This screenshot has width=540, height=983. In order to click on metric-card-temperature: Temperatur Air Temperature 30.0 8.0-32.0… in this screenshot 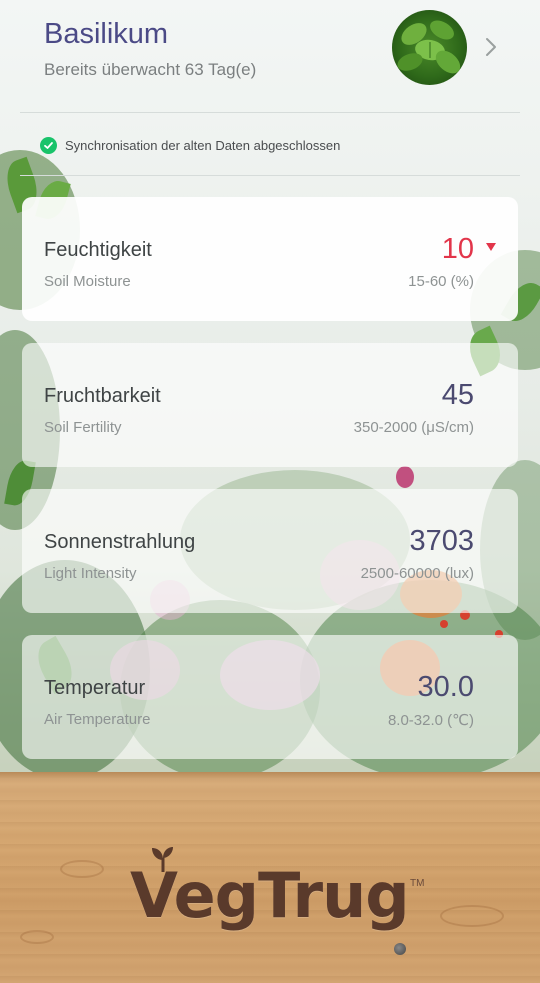, I will do `click(270, 697)`.